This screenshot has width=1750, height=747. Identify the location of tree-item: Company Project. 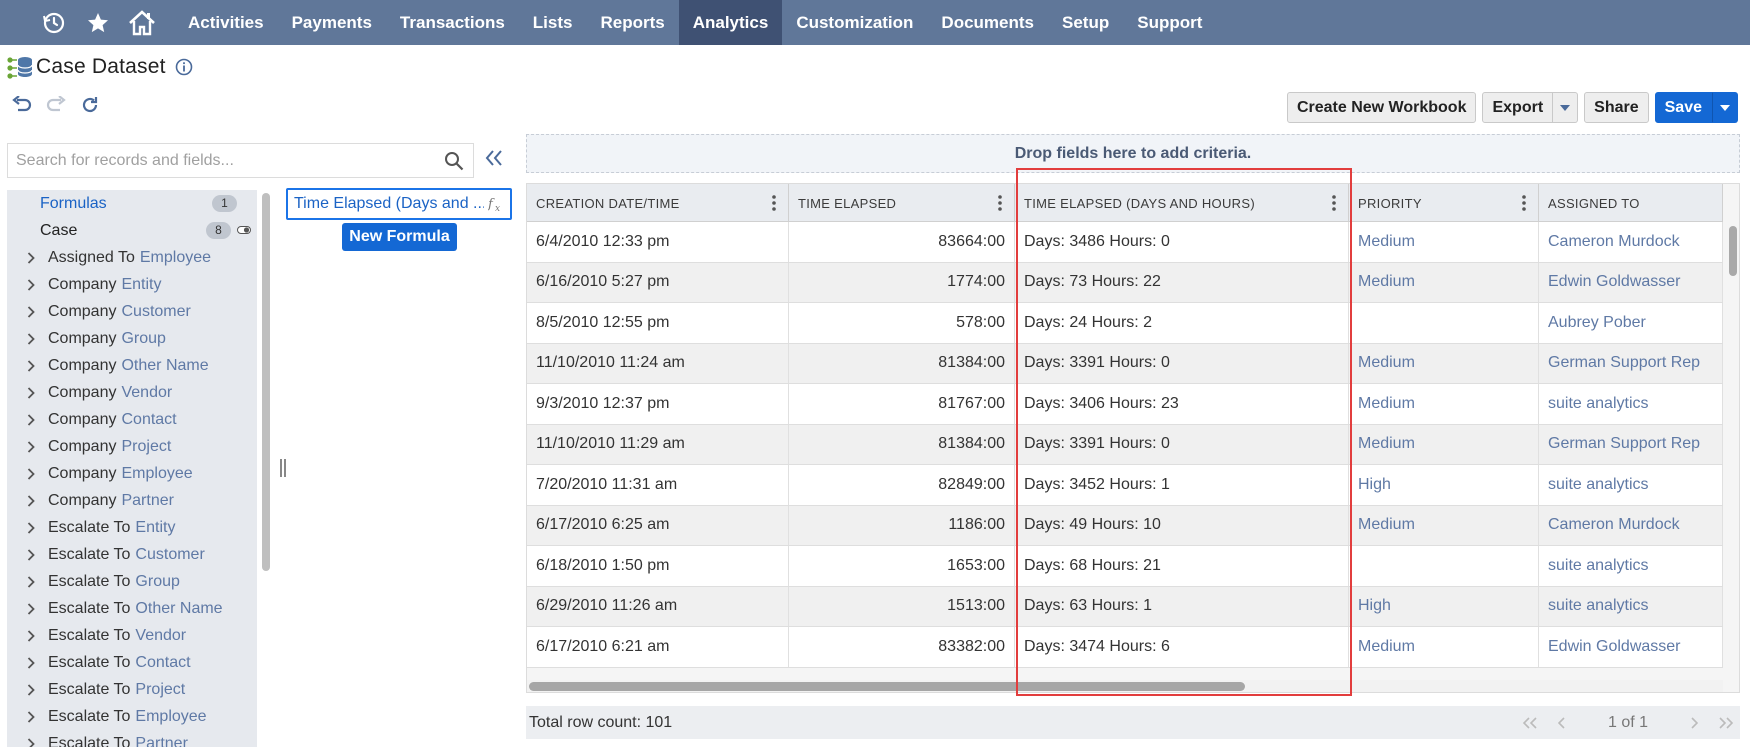
(132, 446).